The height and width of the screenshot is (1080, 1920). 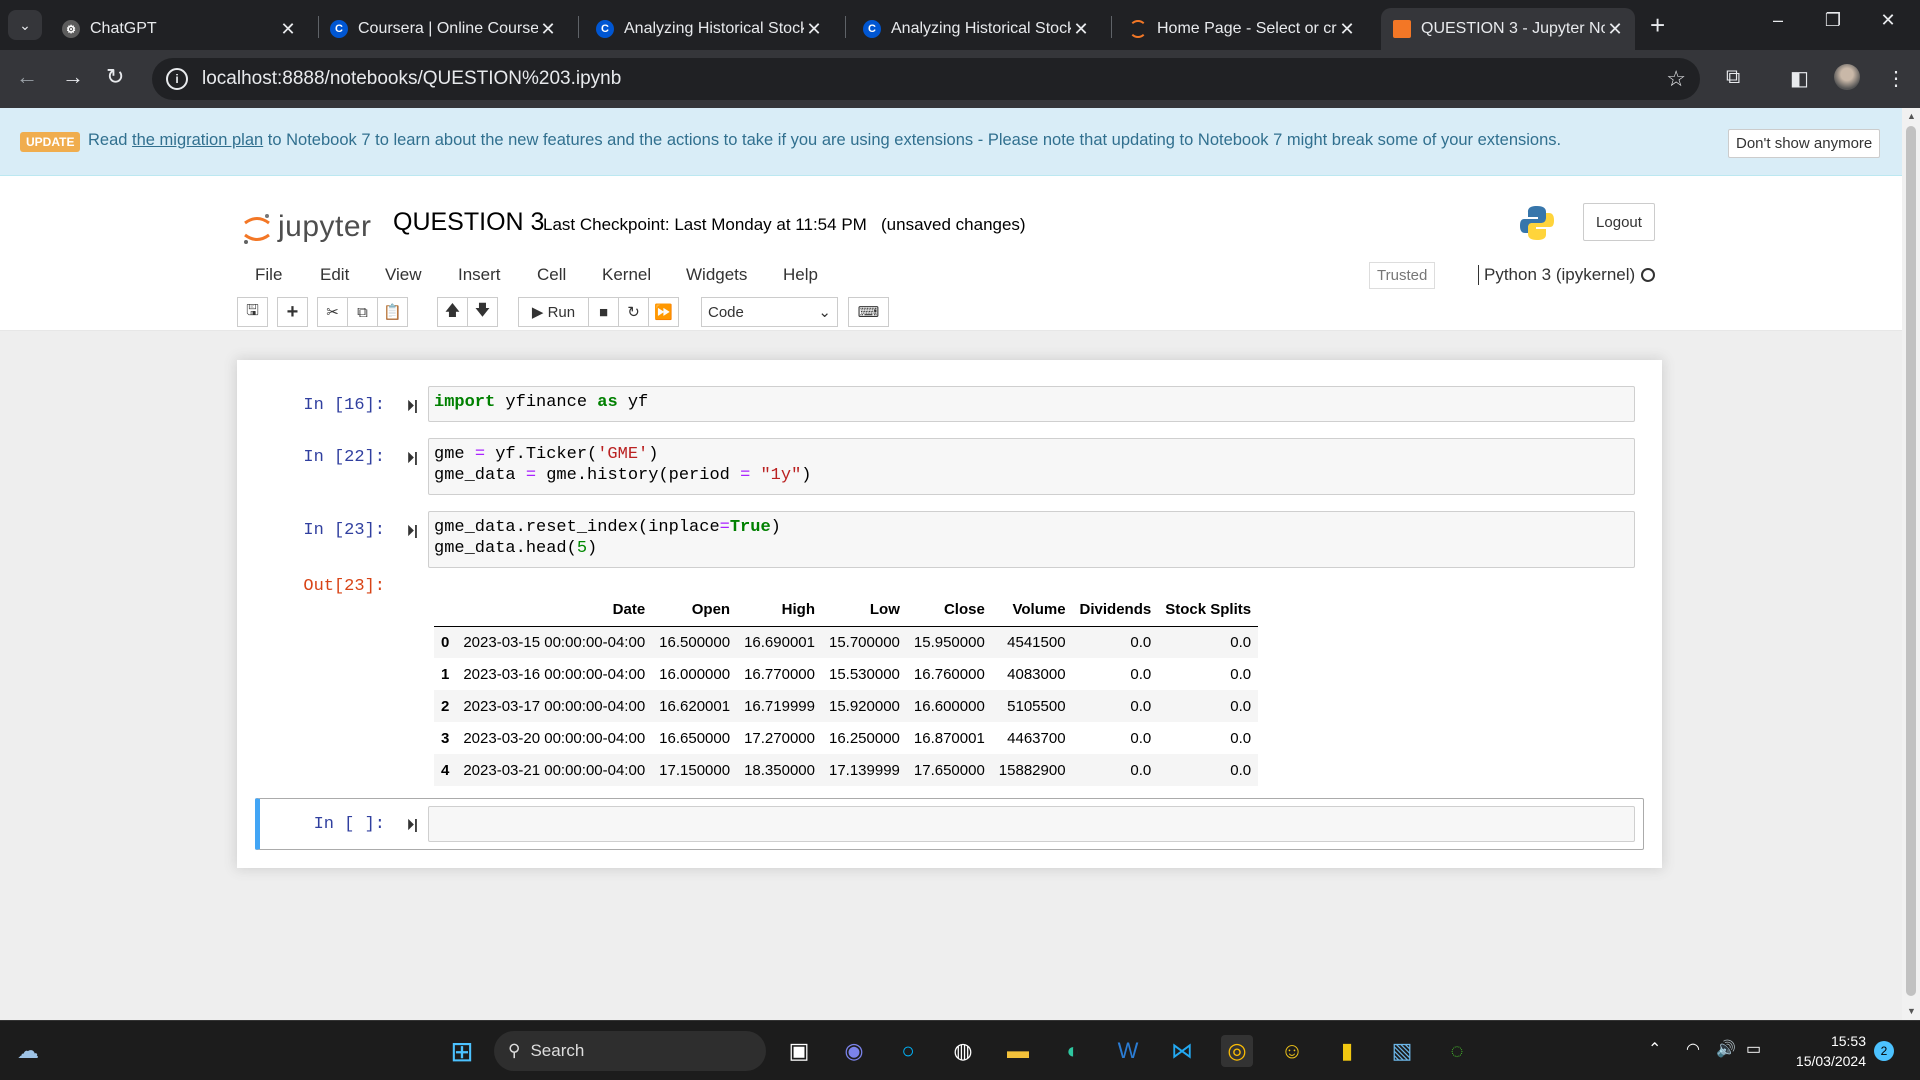 I want to click on windows-start-icon: ⊞, so click(x=462, y=1051).